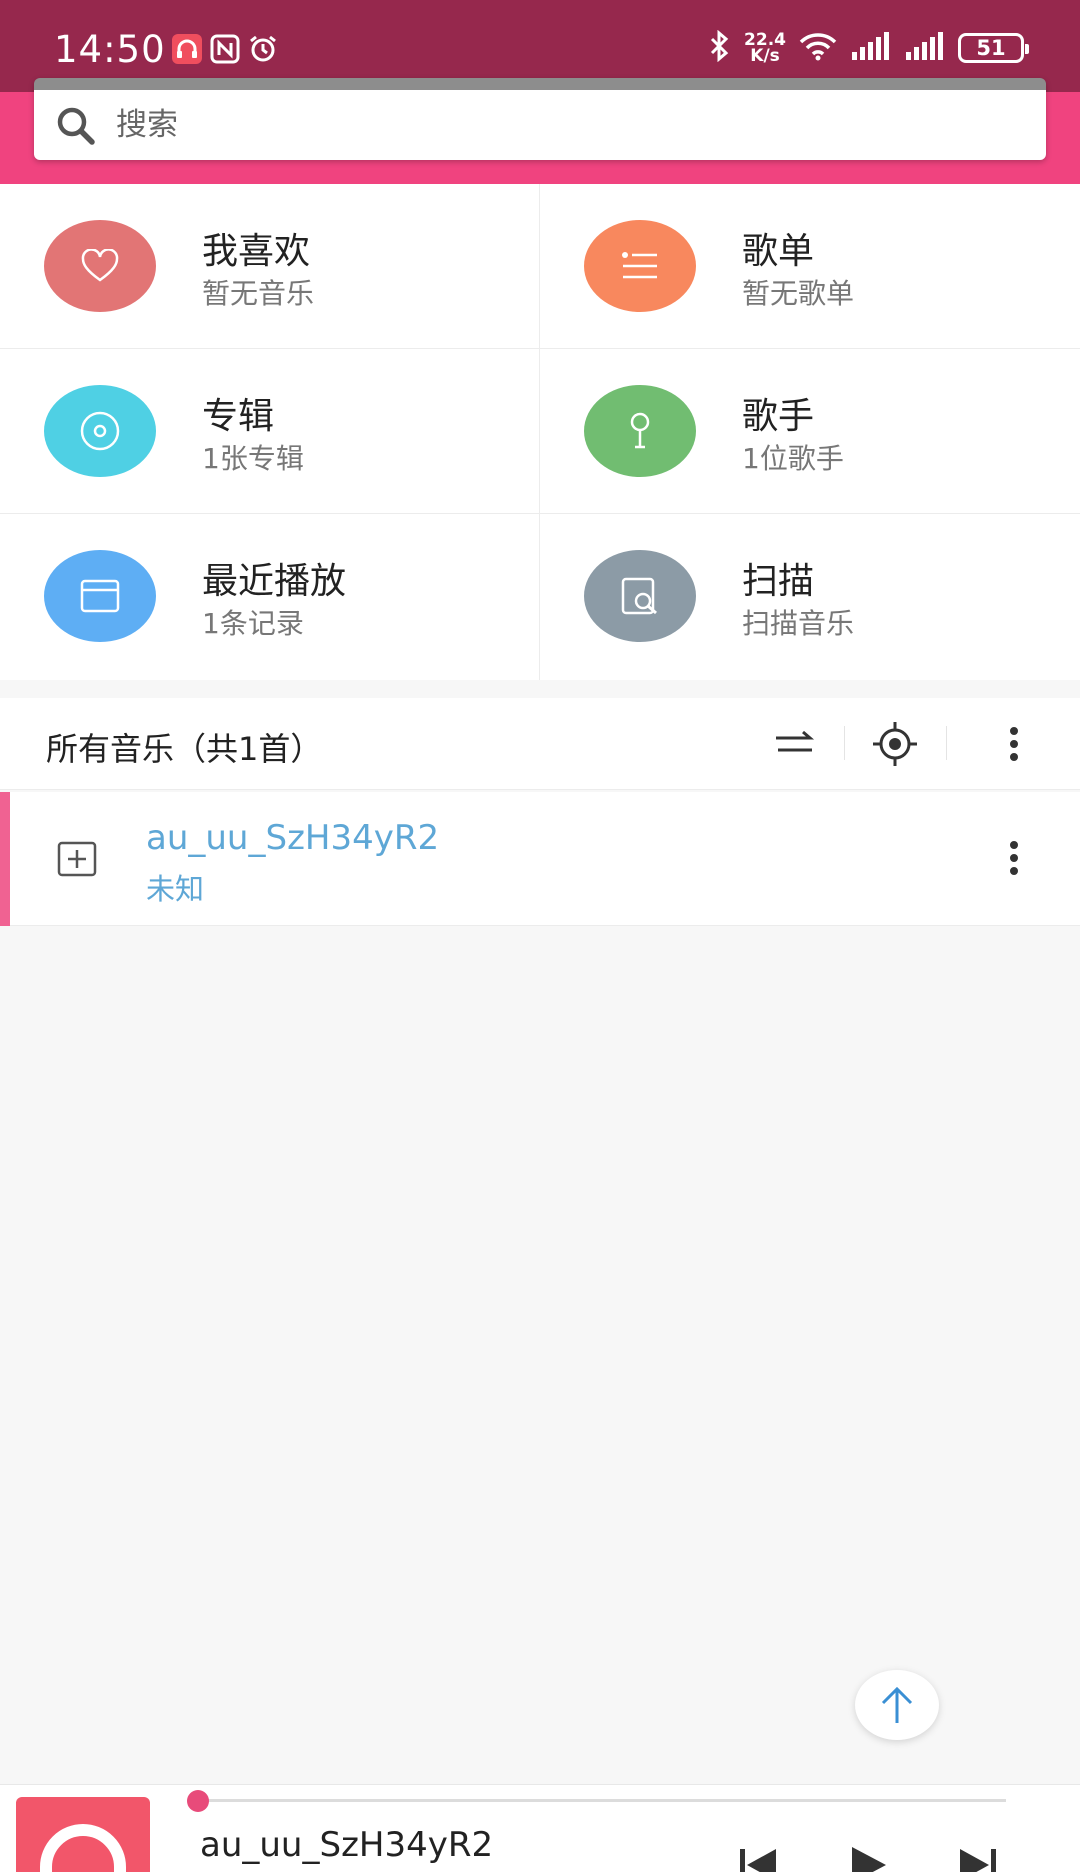 The height and width of the screenshot is (1872, 1080). What do you see at coordinates (100, 266) in the screenshot?
I see `heart-icon` at bounding box center [100, 266].